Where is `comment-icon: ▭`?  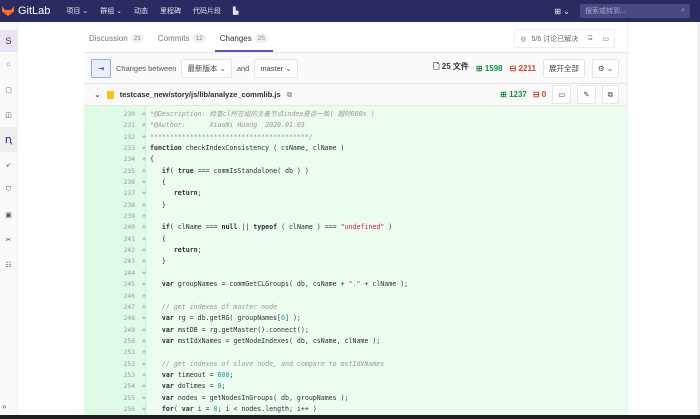
comment-icon: ▭ is located at coordinates (605, 39).